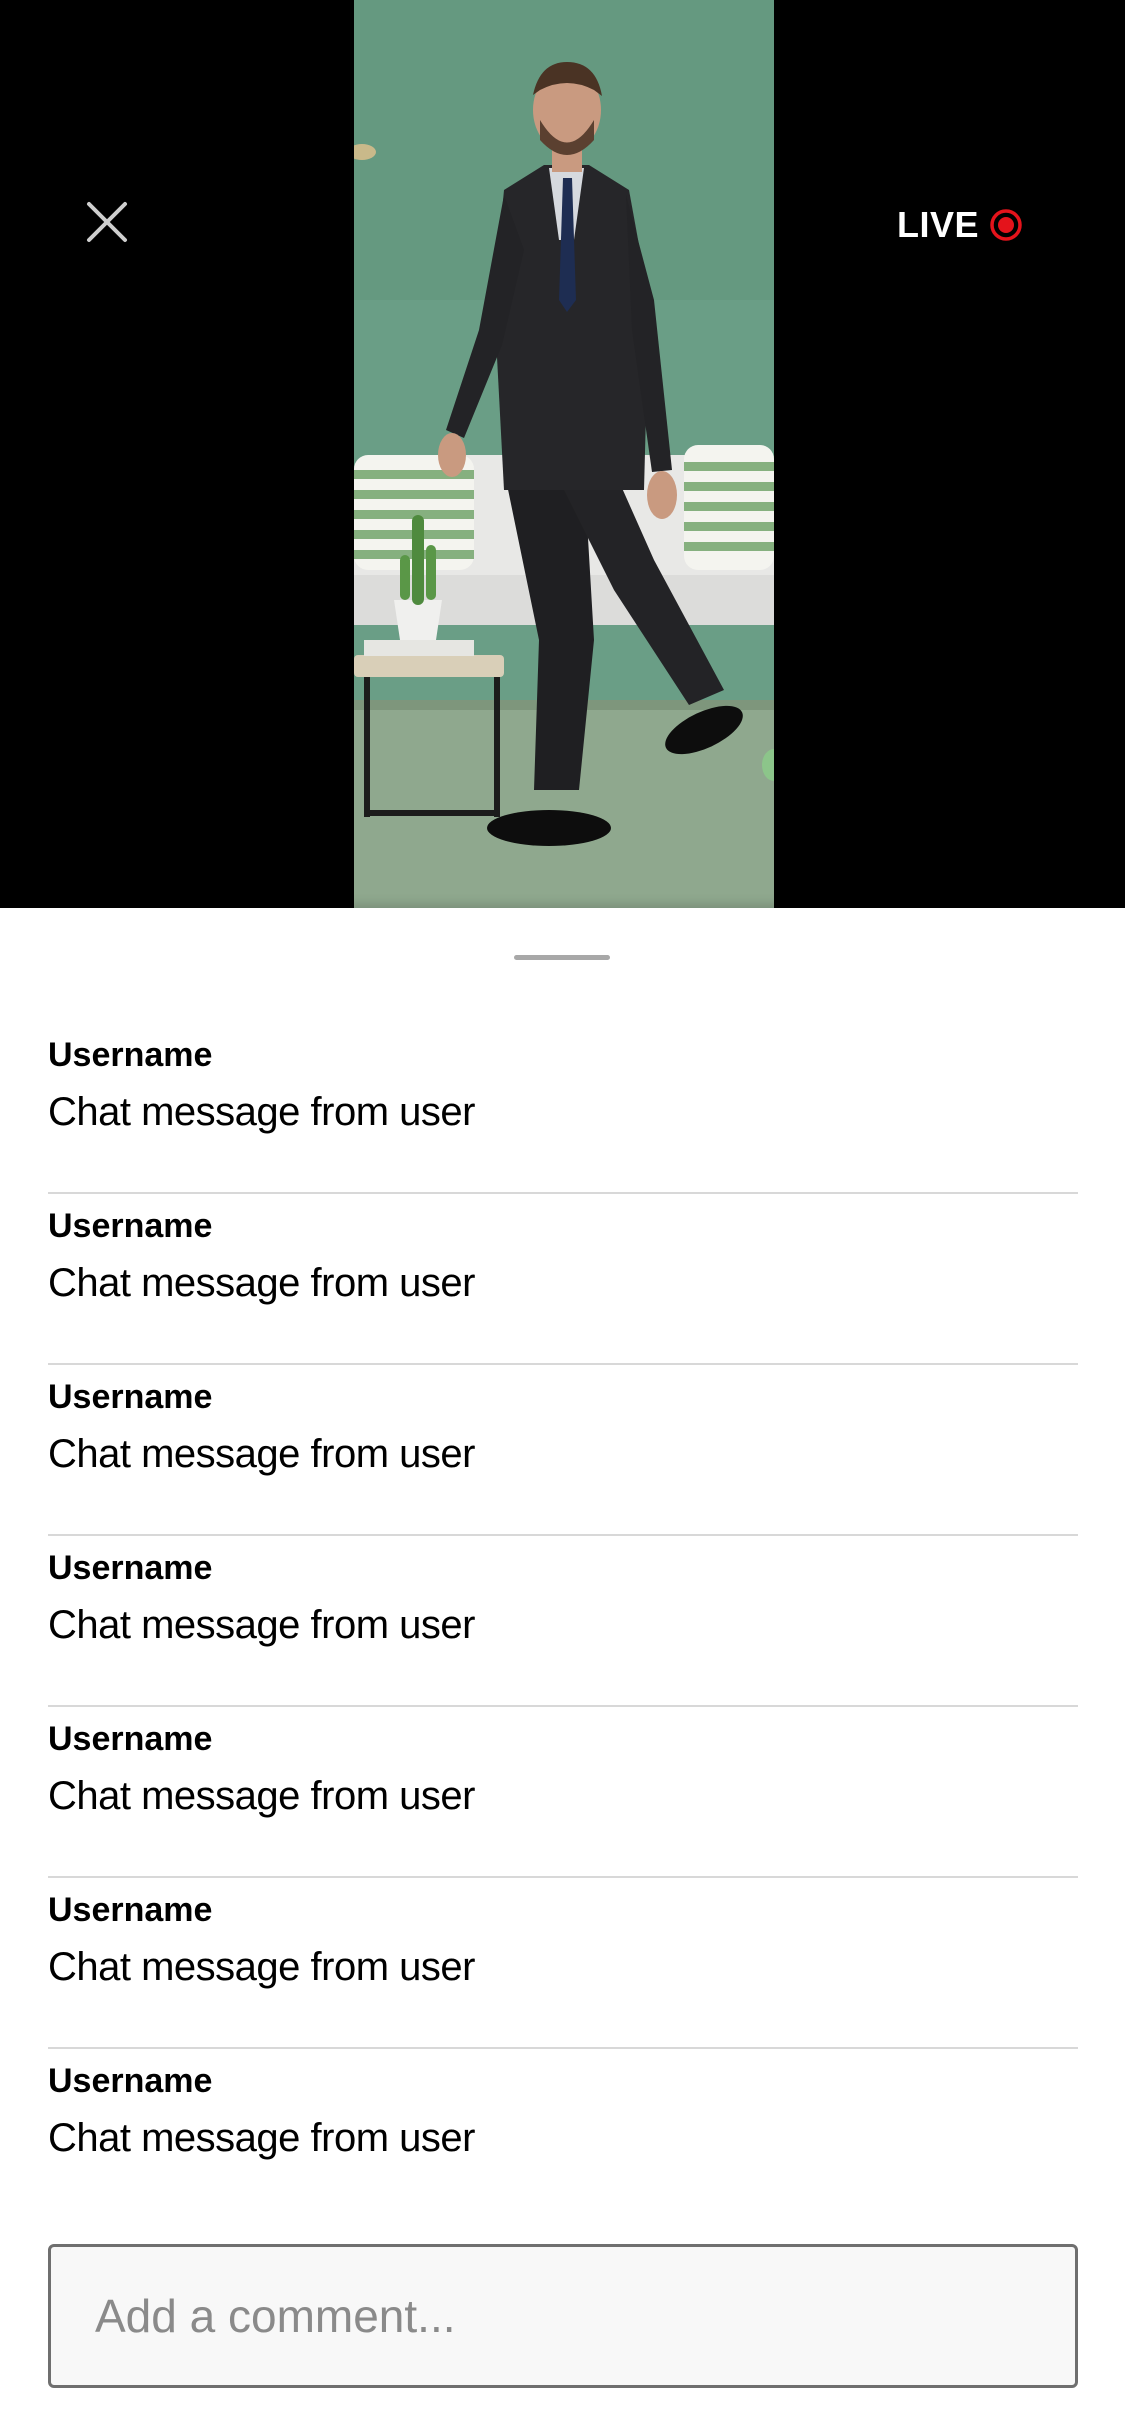 This screenshot has height=2436, width=1125. I want to click on live-video-feed, so click(564, 454).